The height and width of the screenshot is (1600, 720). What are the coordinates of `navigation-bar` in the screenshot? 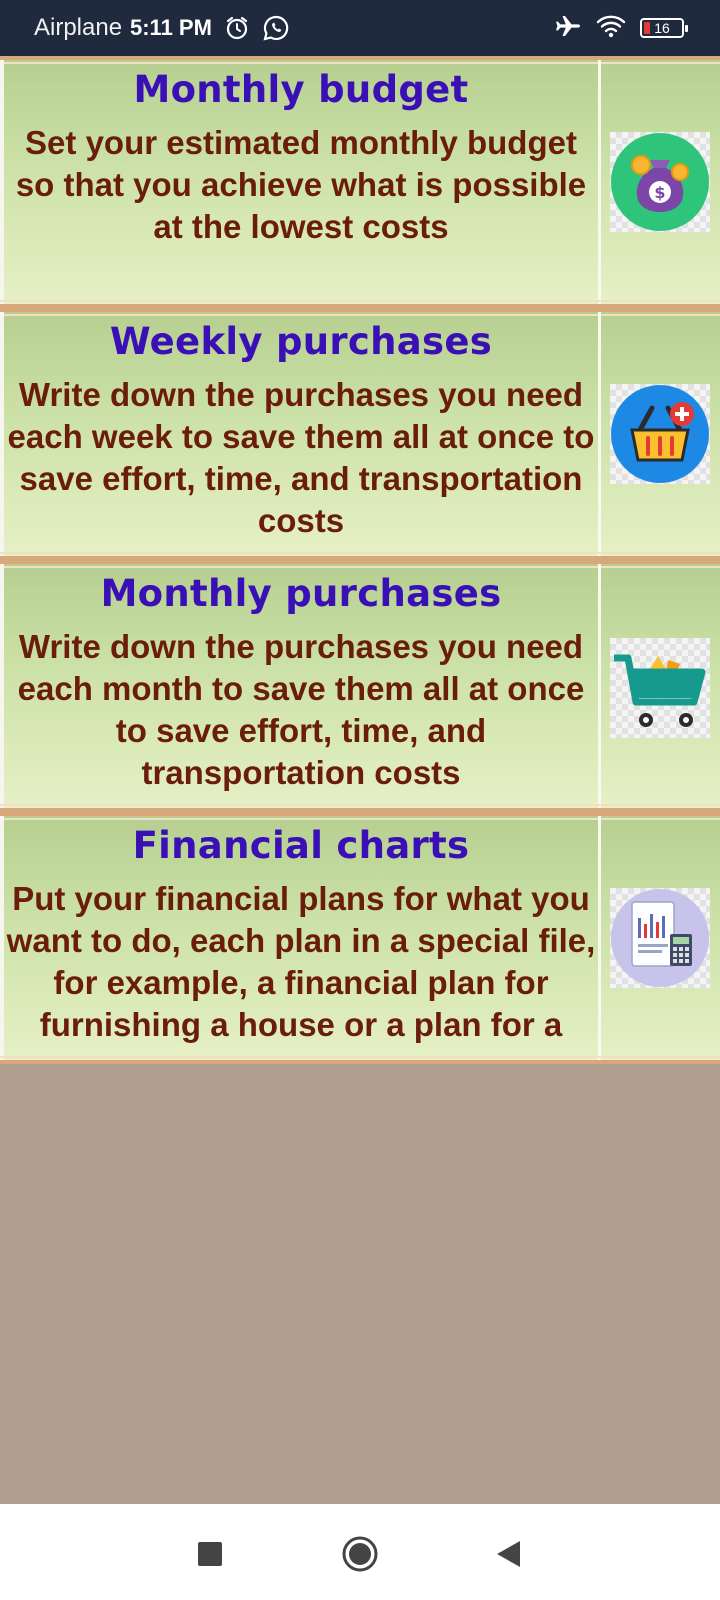 It's located at (360, 1552).